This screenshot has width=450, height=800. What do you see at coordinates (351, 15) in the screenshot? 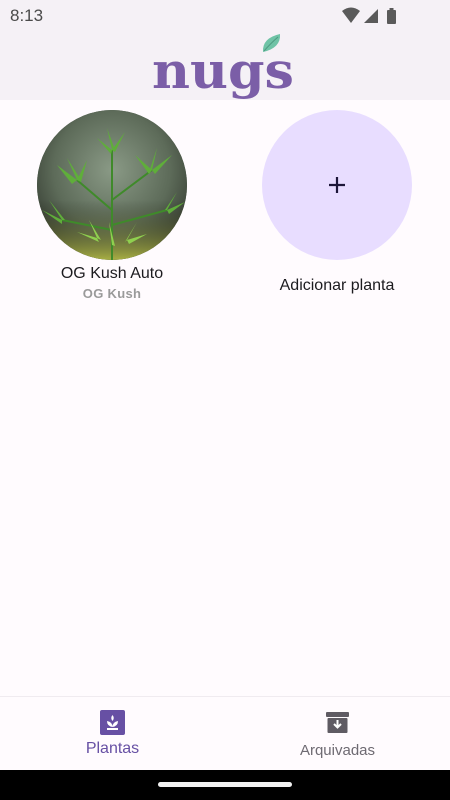
I see `wifi-icon` at bounding box center [351, 15].